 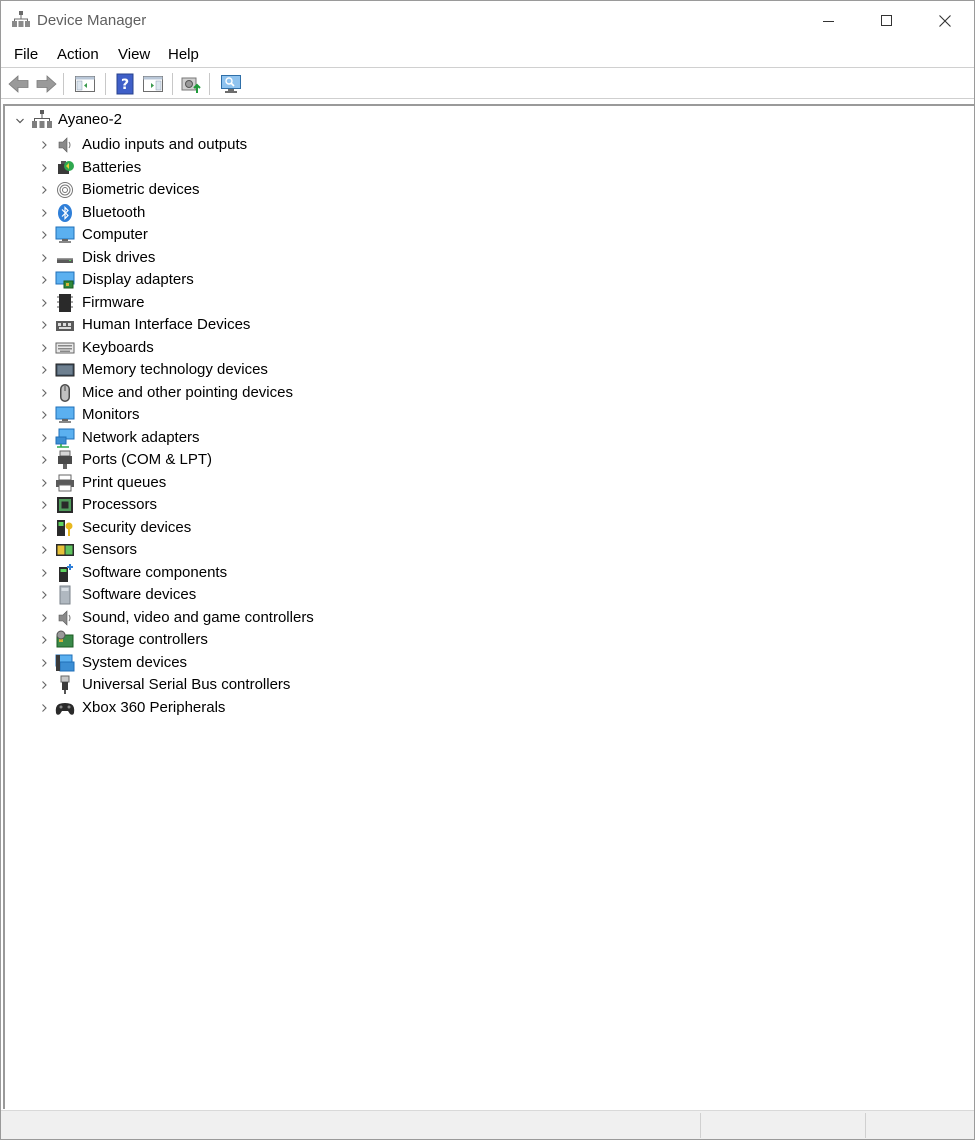 I want to click on tree-item-label: Storage controllers, so click(x=145, y=639).